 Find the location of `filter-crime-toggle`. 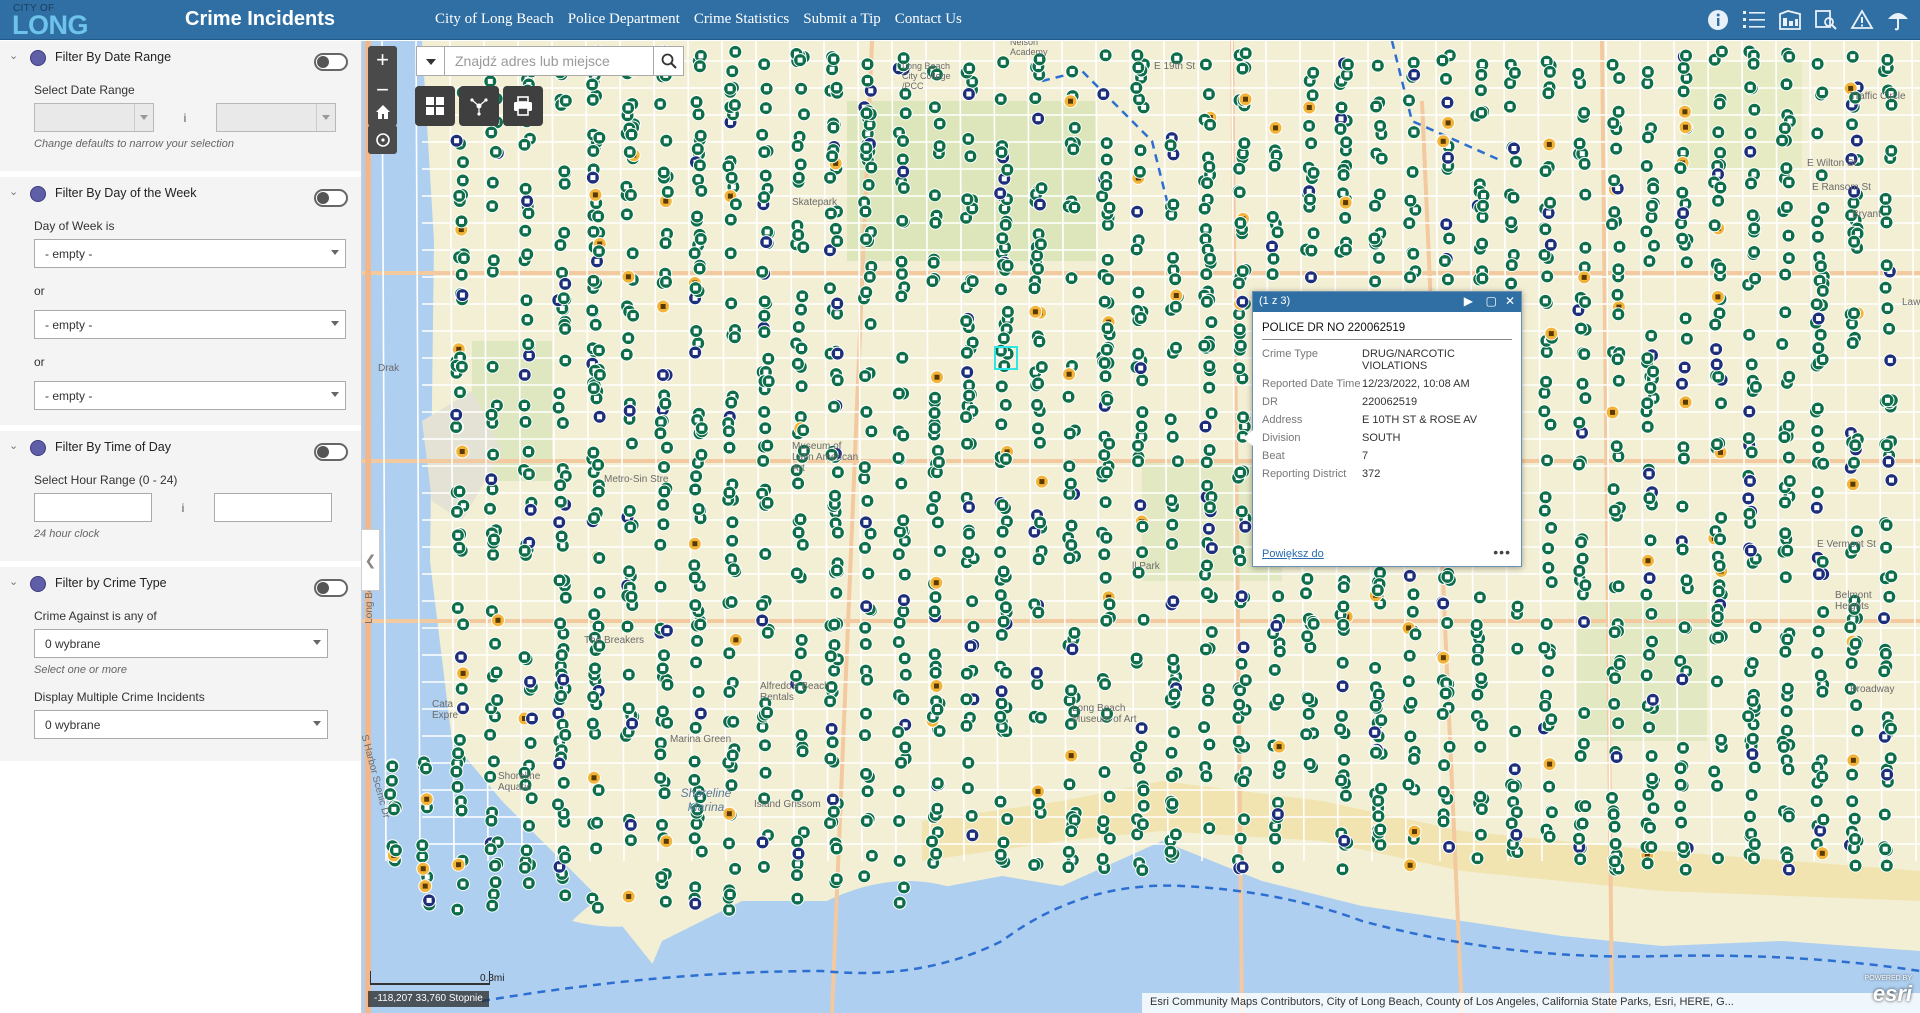

filter-crime-toggle is located at coordinates (331, 588).